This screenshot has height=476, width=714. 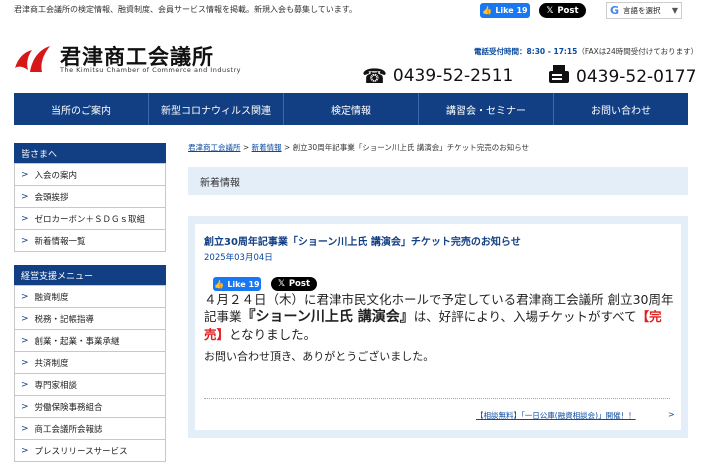 I want to click on sidebar-item-greeting: > 会頭挨拶, so click(x=90, y=197).